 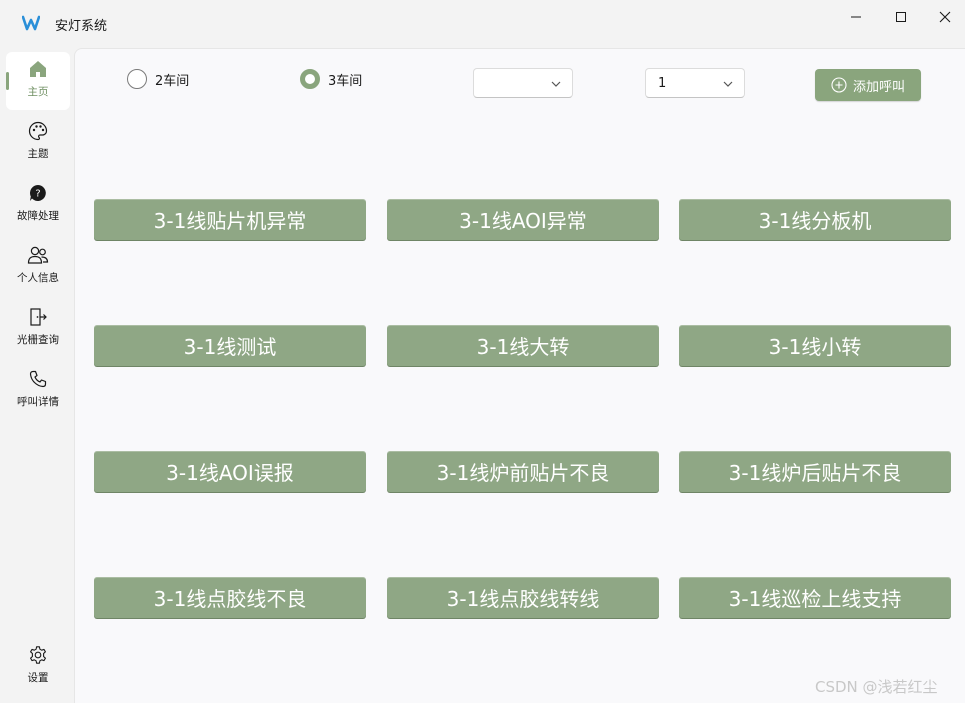 What do you see at coordinates (38, 278) in the screenshot?
I see `sidebar-item-label: 个人信息` at bounding box center [38, 278].